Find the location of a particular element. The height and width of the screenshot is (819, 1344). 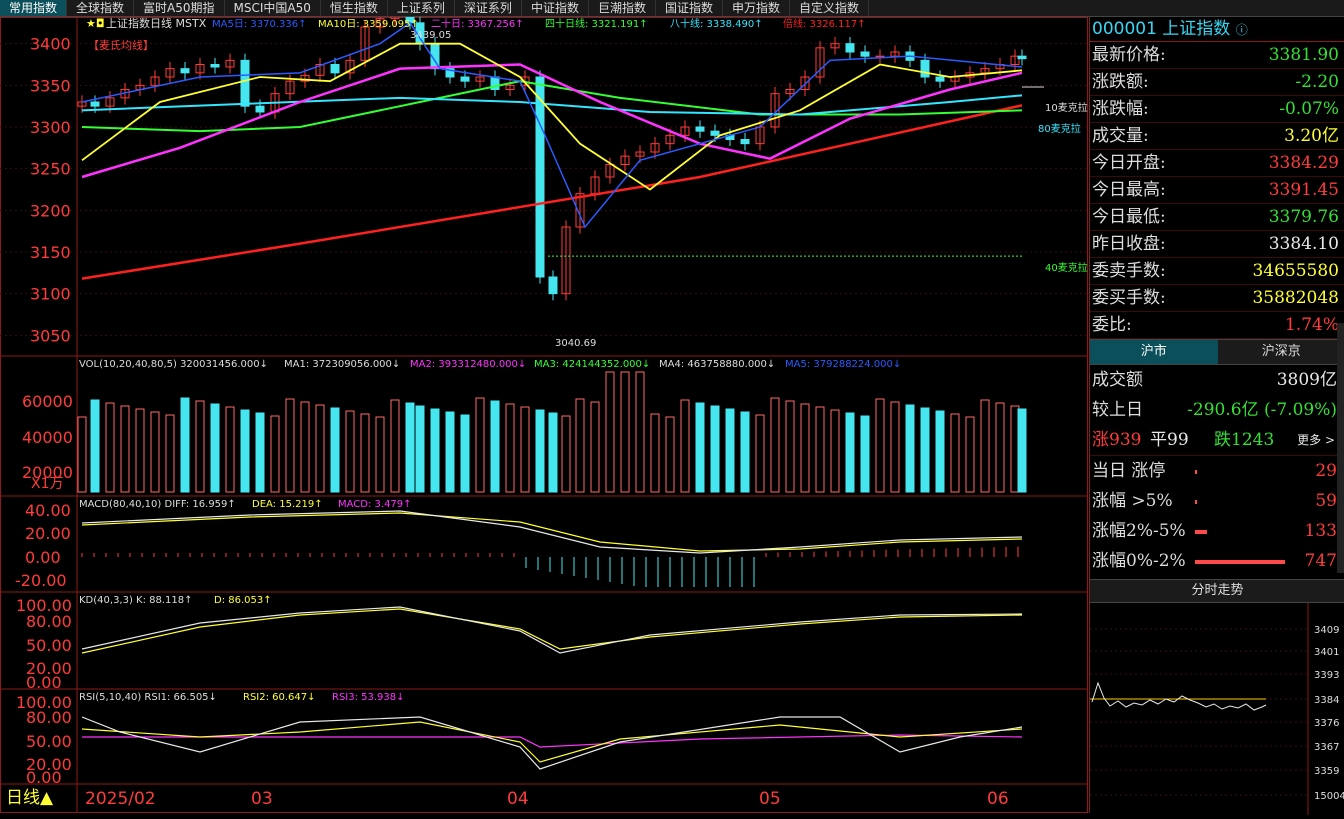

period-high-label: 3439.05 is located at coordinates (430, 35).